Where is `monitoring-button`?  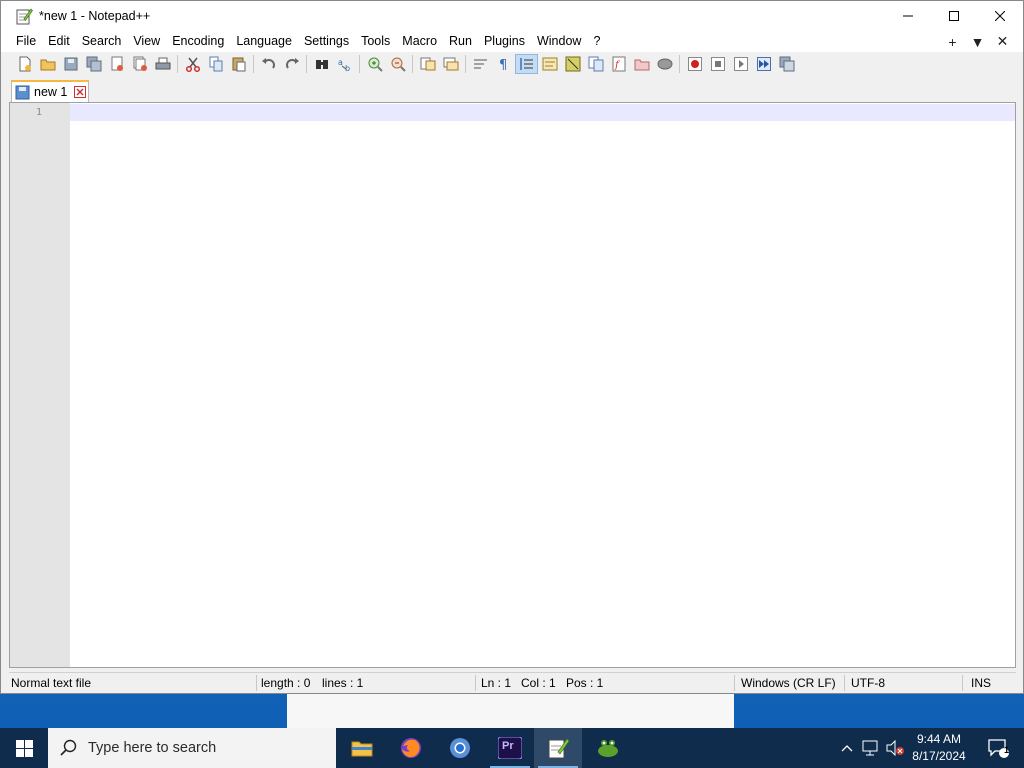
monitoring-button is located at coordinates (664, 64).